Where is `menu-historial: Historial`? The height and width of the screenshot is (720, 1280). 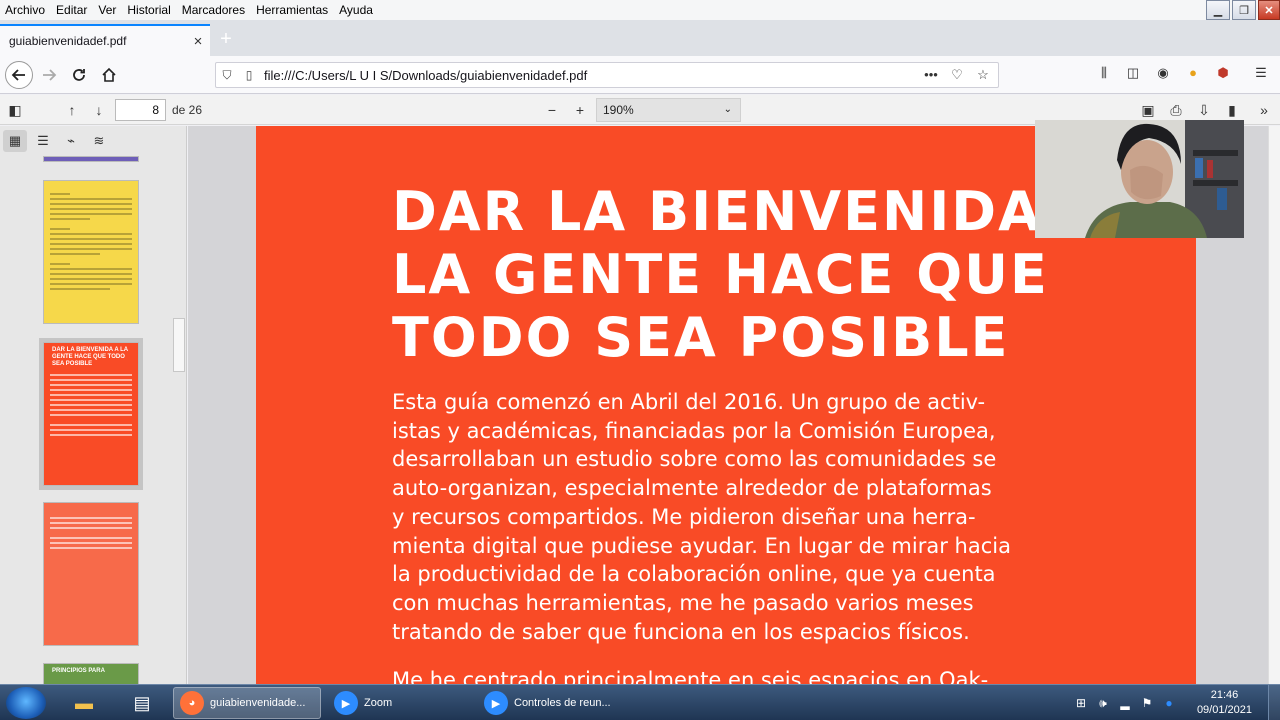
menu-historial: Historial is located at coordinates (149, 10).